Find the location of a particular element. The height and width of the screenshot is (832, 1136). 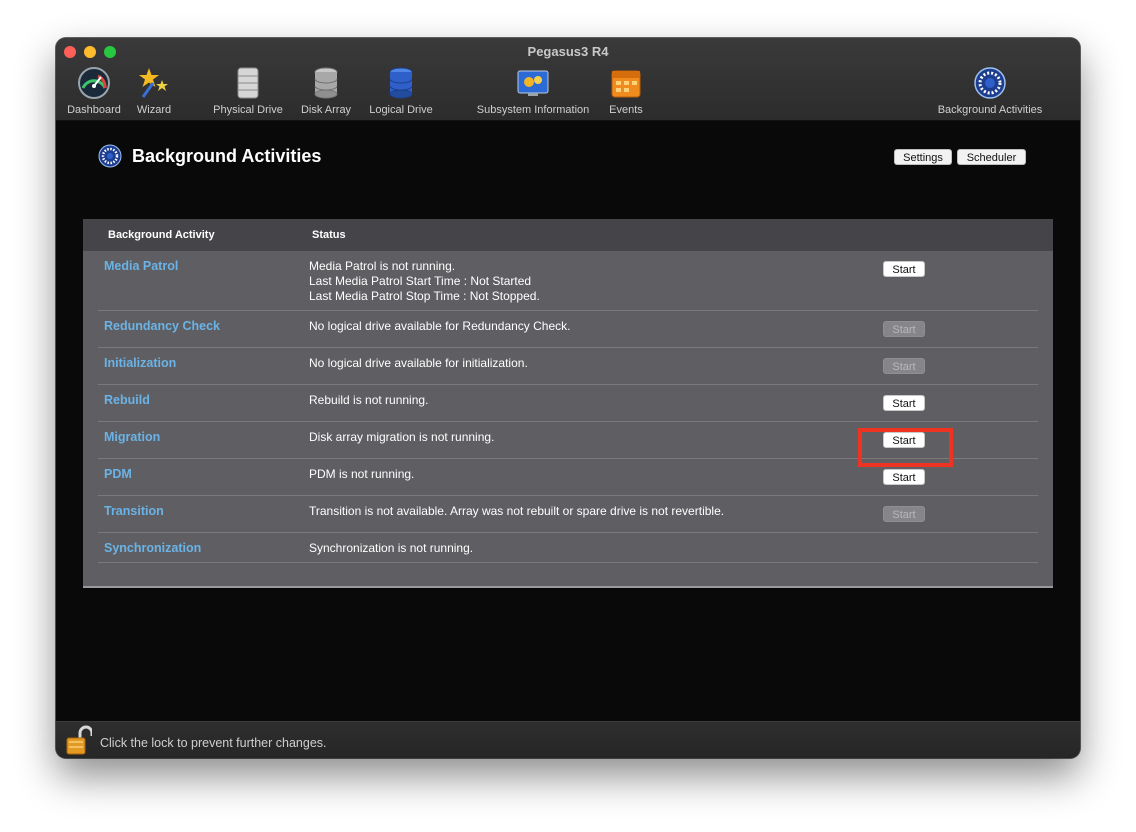

status-line: Synchronization is not running. is located at coordinates (391, 548).